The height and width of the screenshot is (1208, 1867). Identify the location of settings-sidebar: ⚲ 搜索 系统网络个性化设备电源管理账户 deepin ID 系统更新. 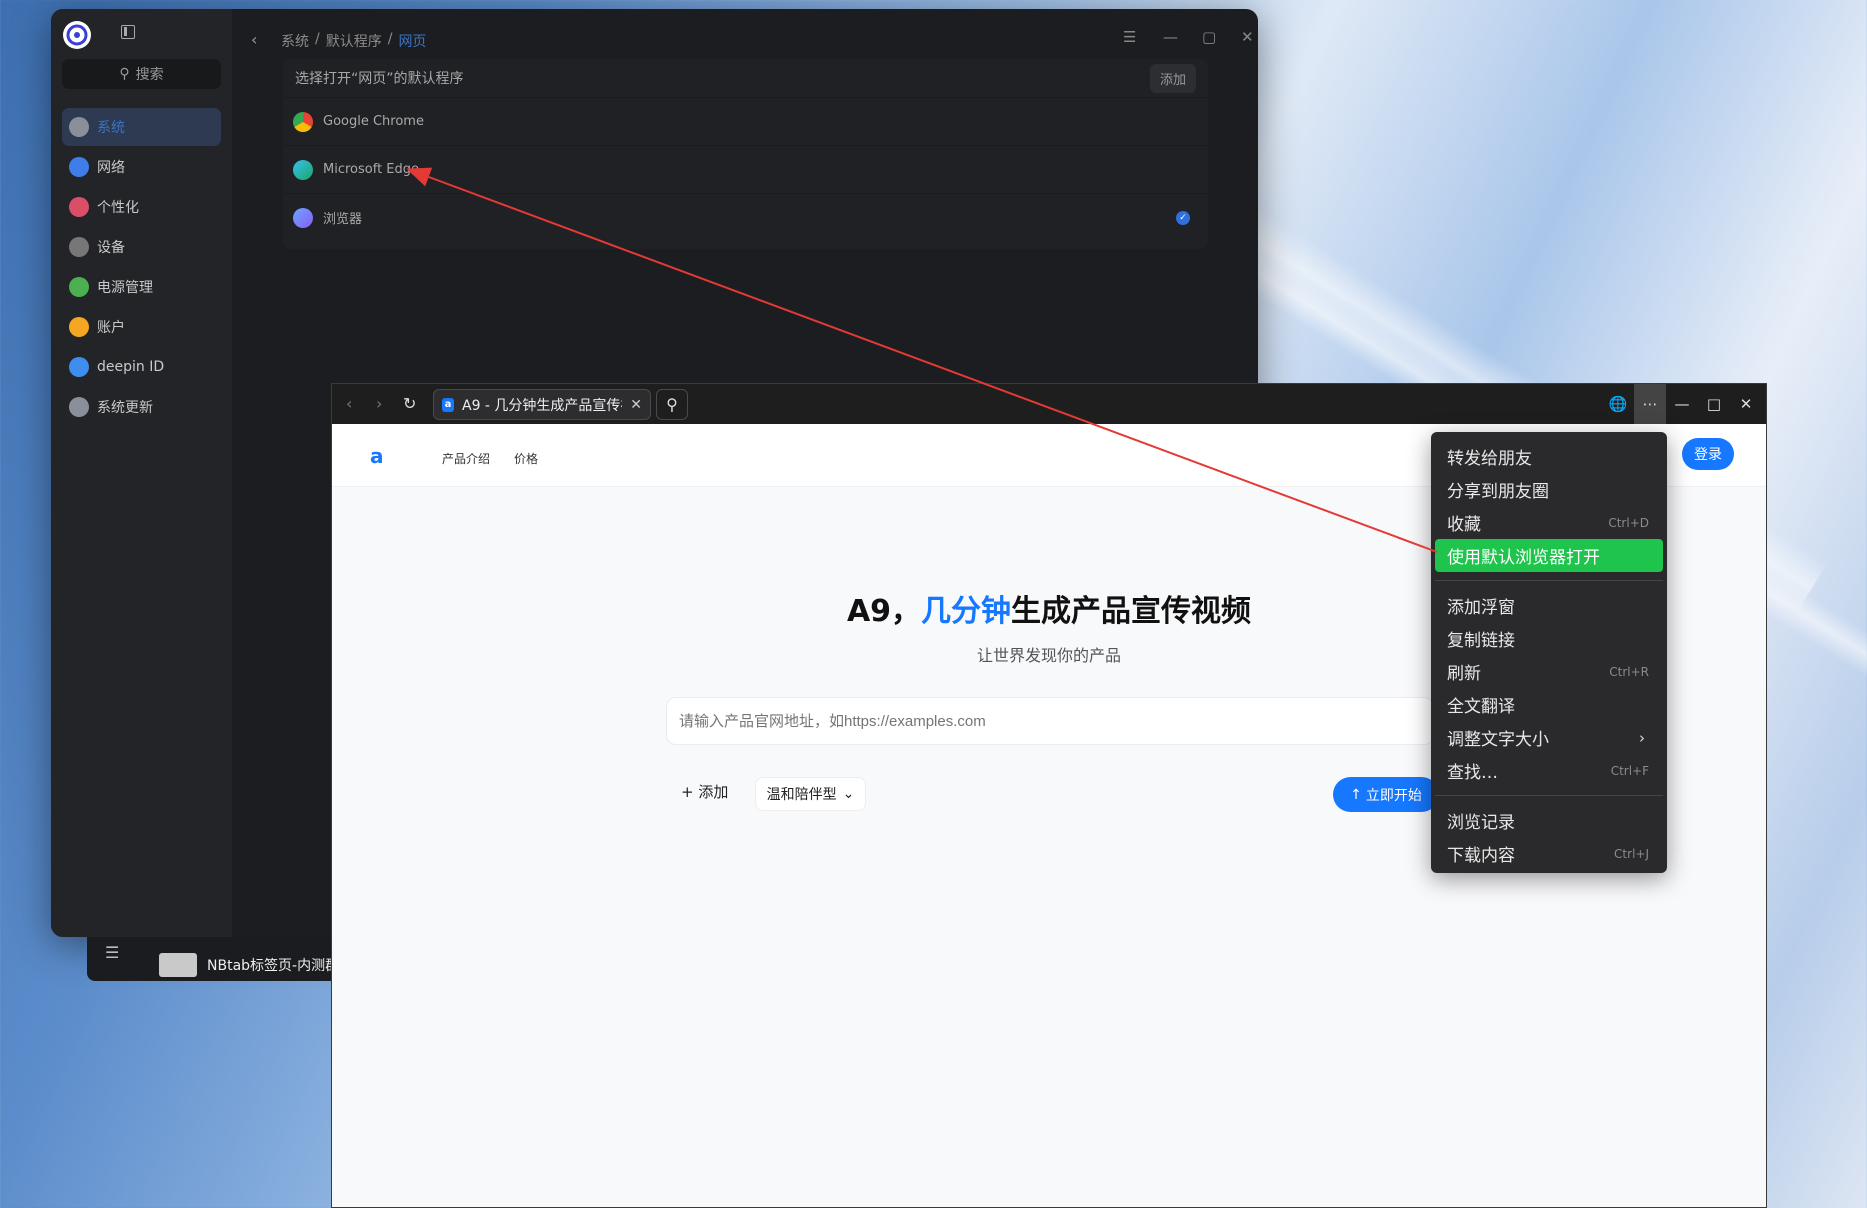
(141, 473).